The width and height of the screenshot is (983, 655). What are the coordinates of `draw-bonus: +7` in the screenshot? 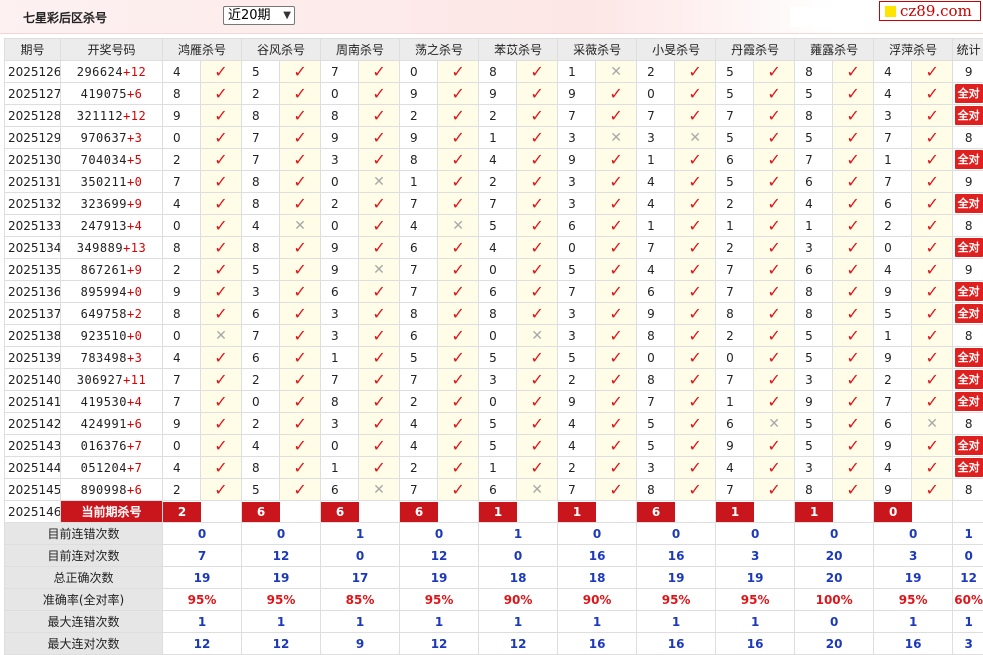 It's located at (134, 468).